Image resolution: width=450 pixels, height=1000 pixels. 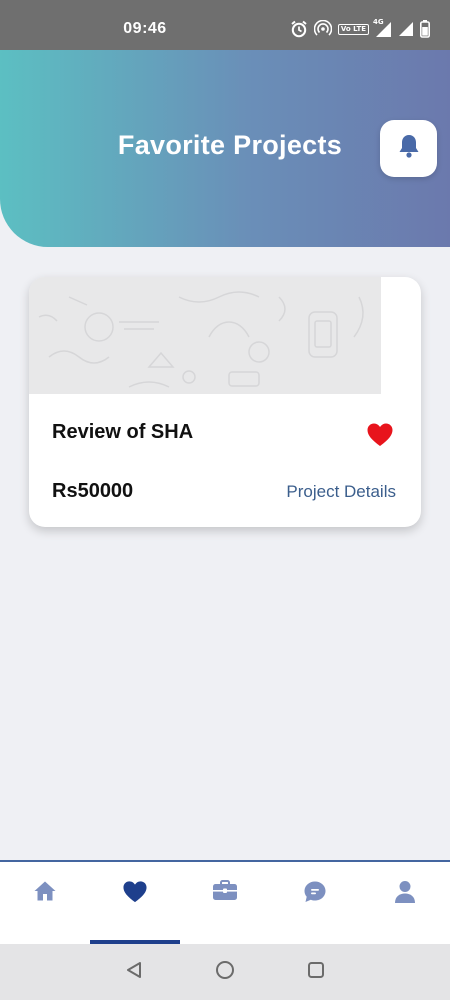 I want to click on nav-projects, so click(x=225, y=903).